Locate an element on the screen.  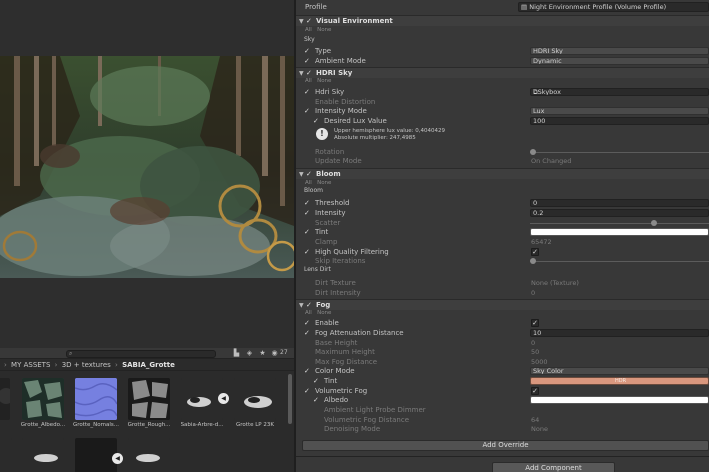
add-component-button: Add Component is located at coordinates (553, 467).